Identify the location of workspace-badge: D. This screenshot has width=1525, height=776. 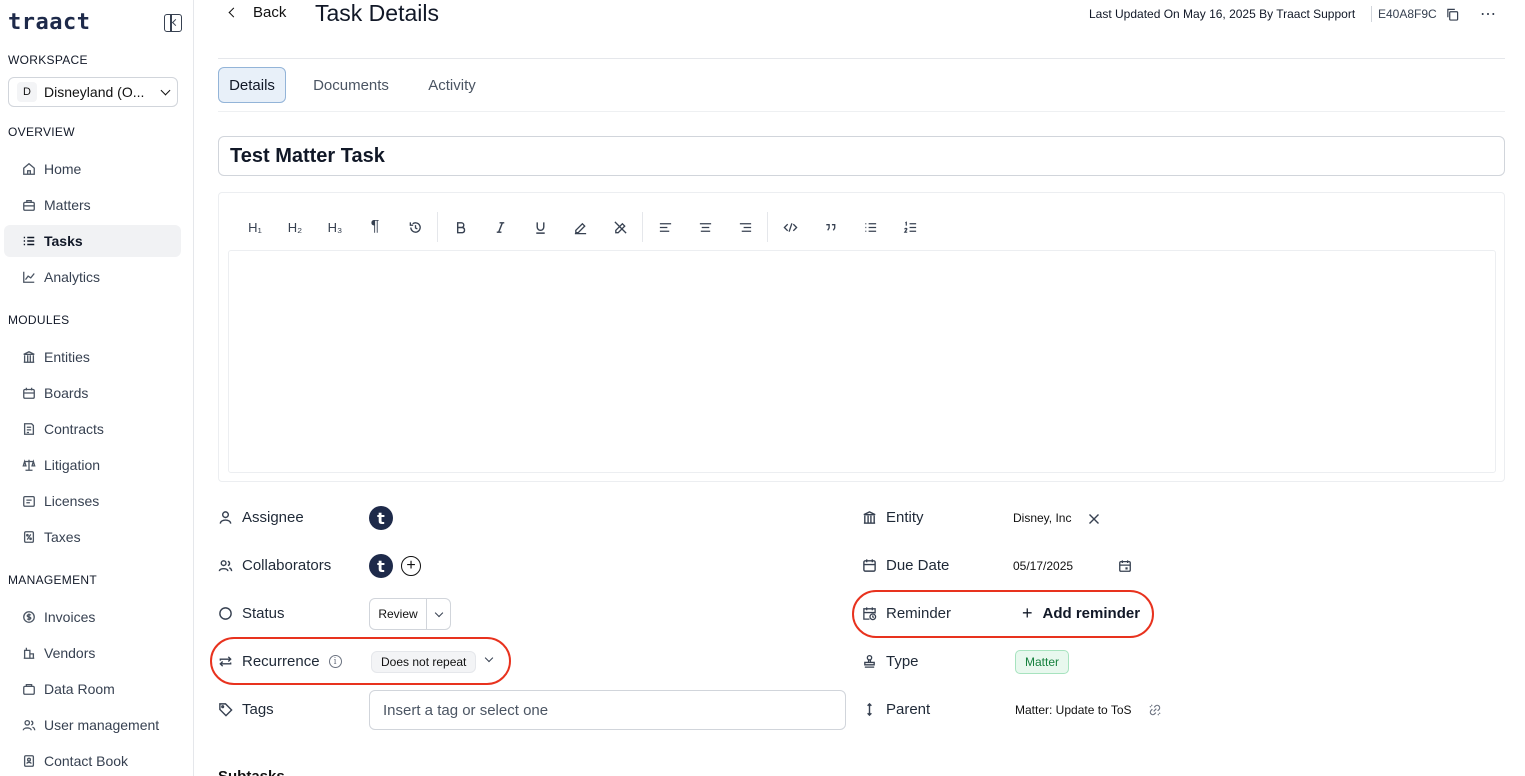
(27, 92).